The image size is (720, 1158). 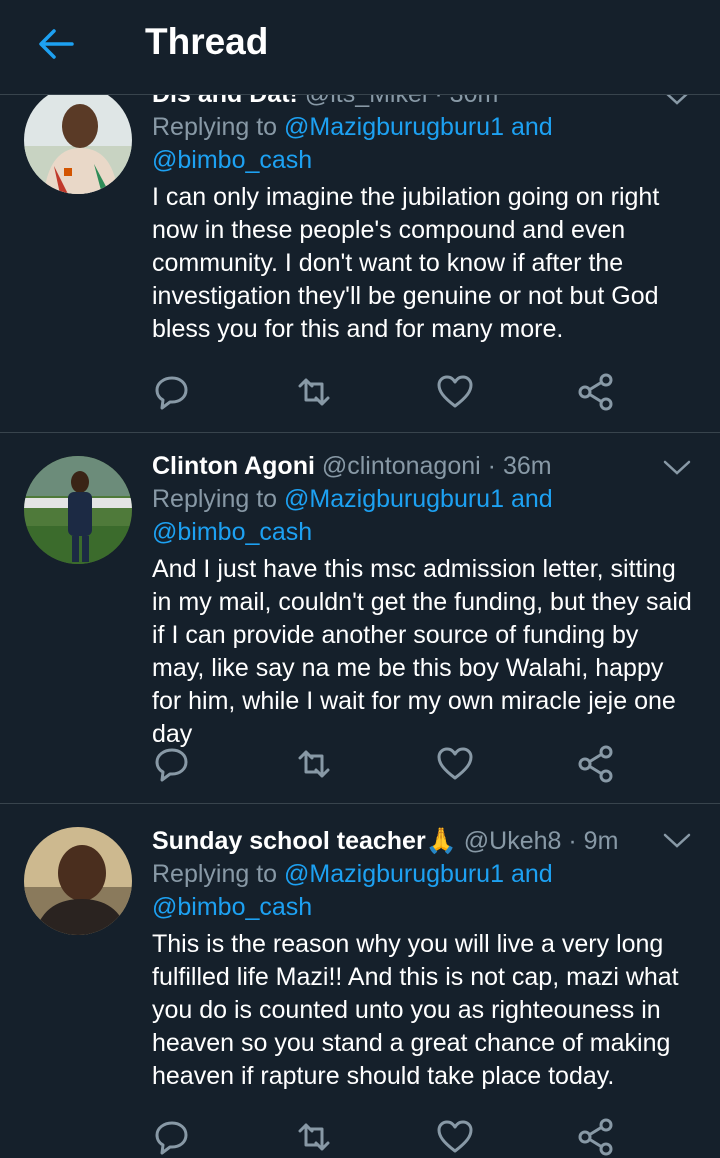 I want to click on page-title: Thread, so click(x=207, y=41).